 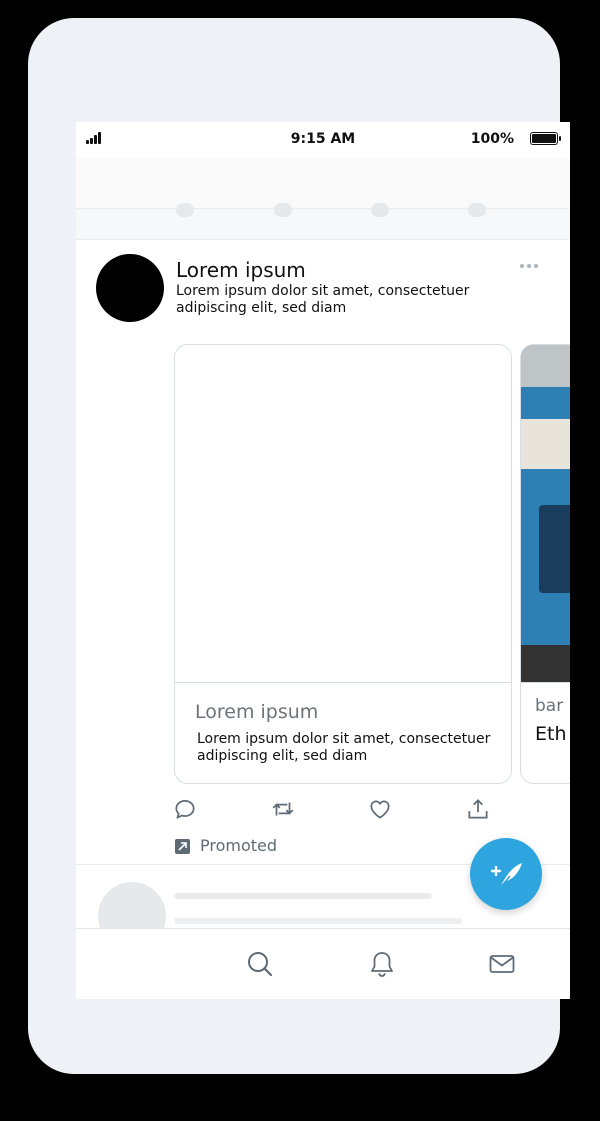 What do you see at coordinates (545, 444) in the screenshot?
I see `image-window` at bounding box center [545, 444].